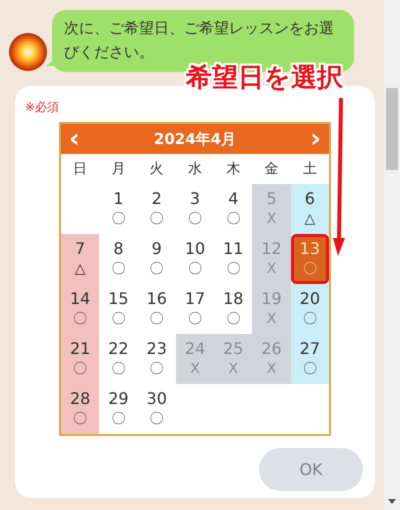 The image size is (400, 510). I want to click on weekday-label: 月, so click(118, 169).